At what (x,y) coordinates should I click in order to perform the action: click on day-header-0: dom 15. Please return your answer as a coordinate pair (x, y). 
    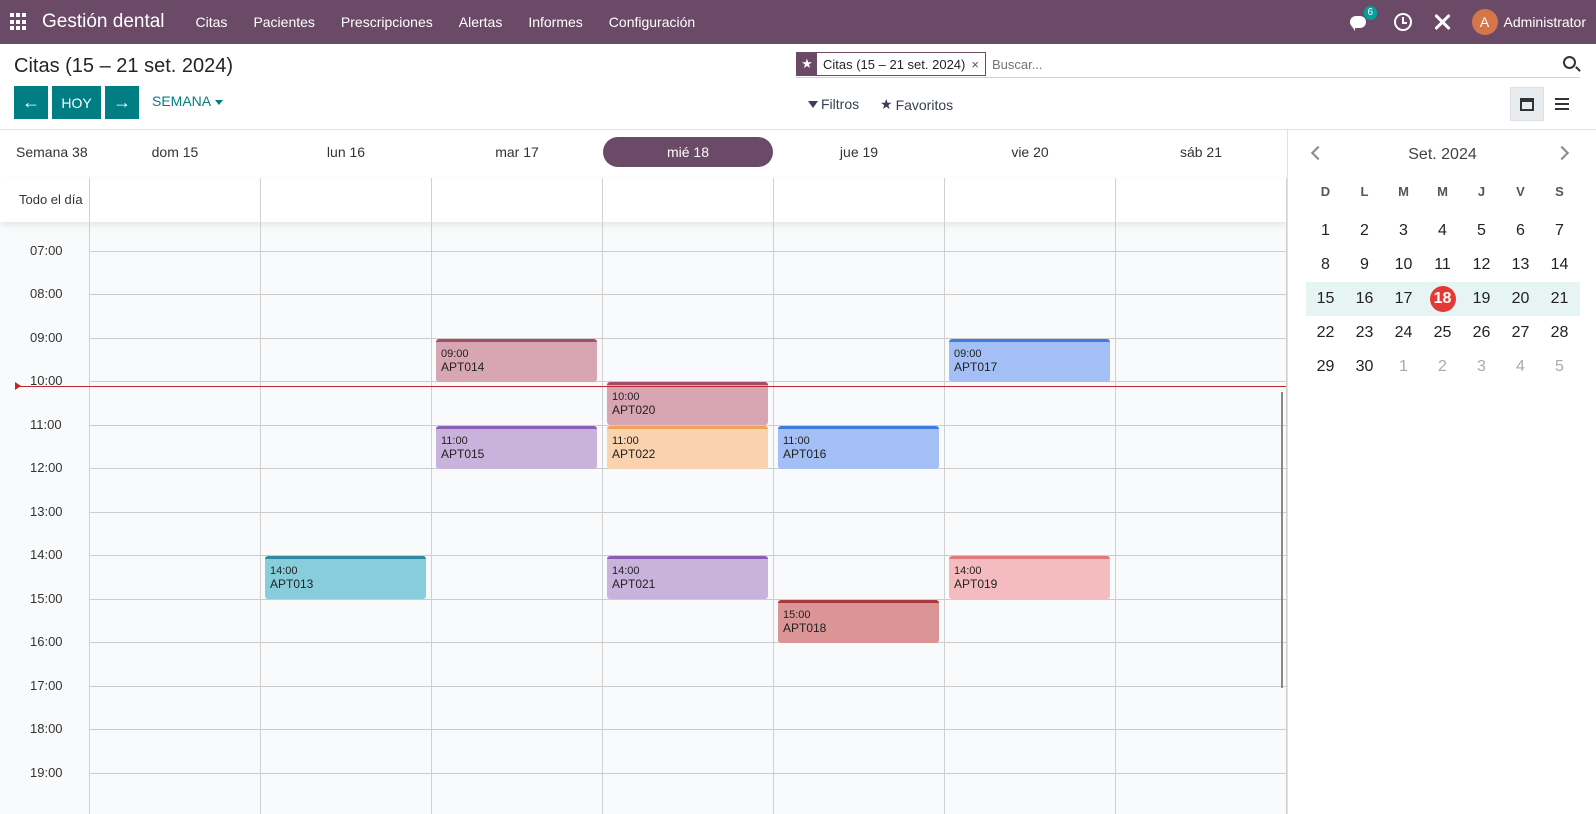
    Looking at the image, I should click on (175, 152).